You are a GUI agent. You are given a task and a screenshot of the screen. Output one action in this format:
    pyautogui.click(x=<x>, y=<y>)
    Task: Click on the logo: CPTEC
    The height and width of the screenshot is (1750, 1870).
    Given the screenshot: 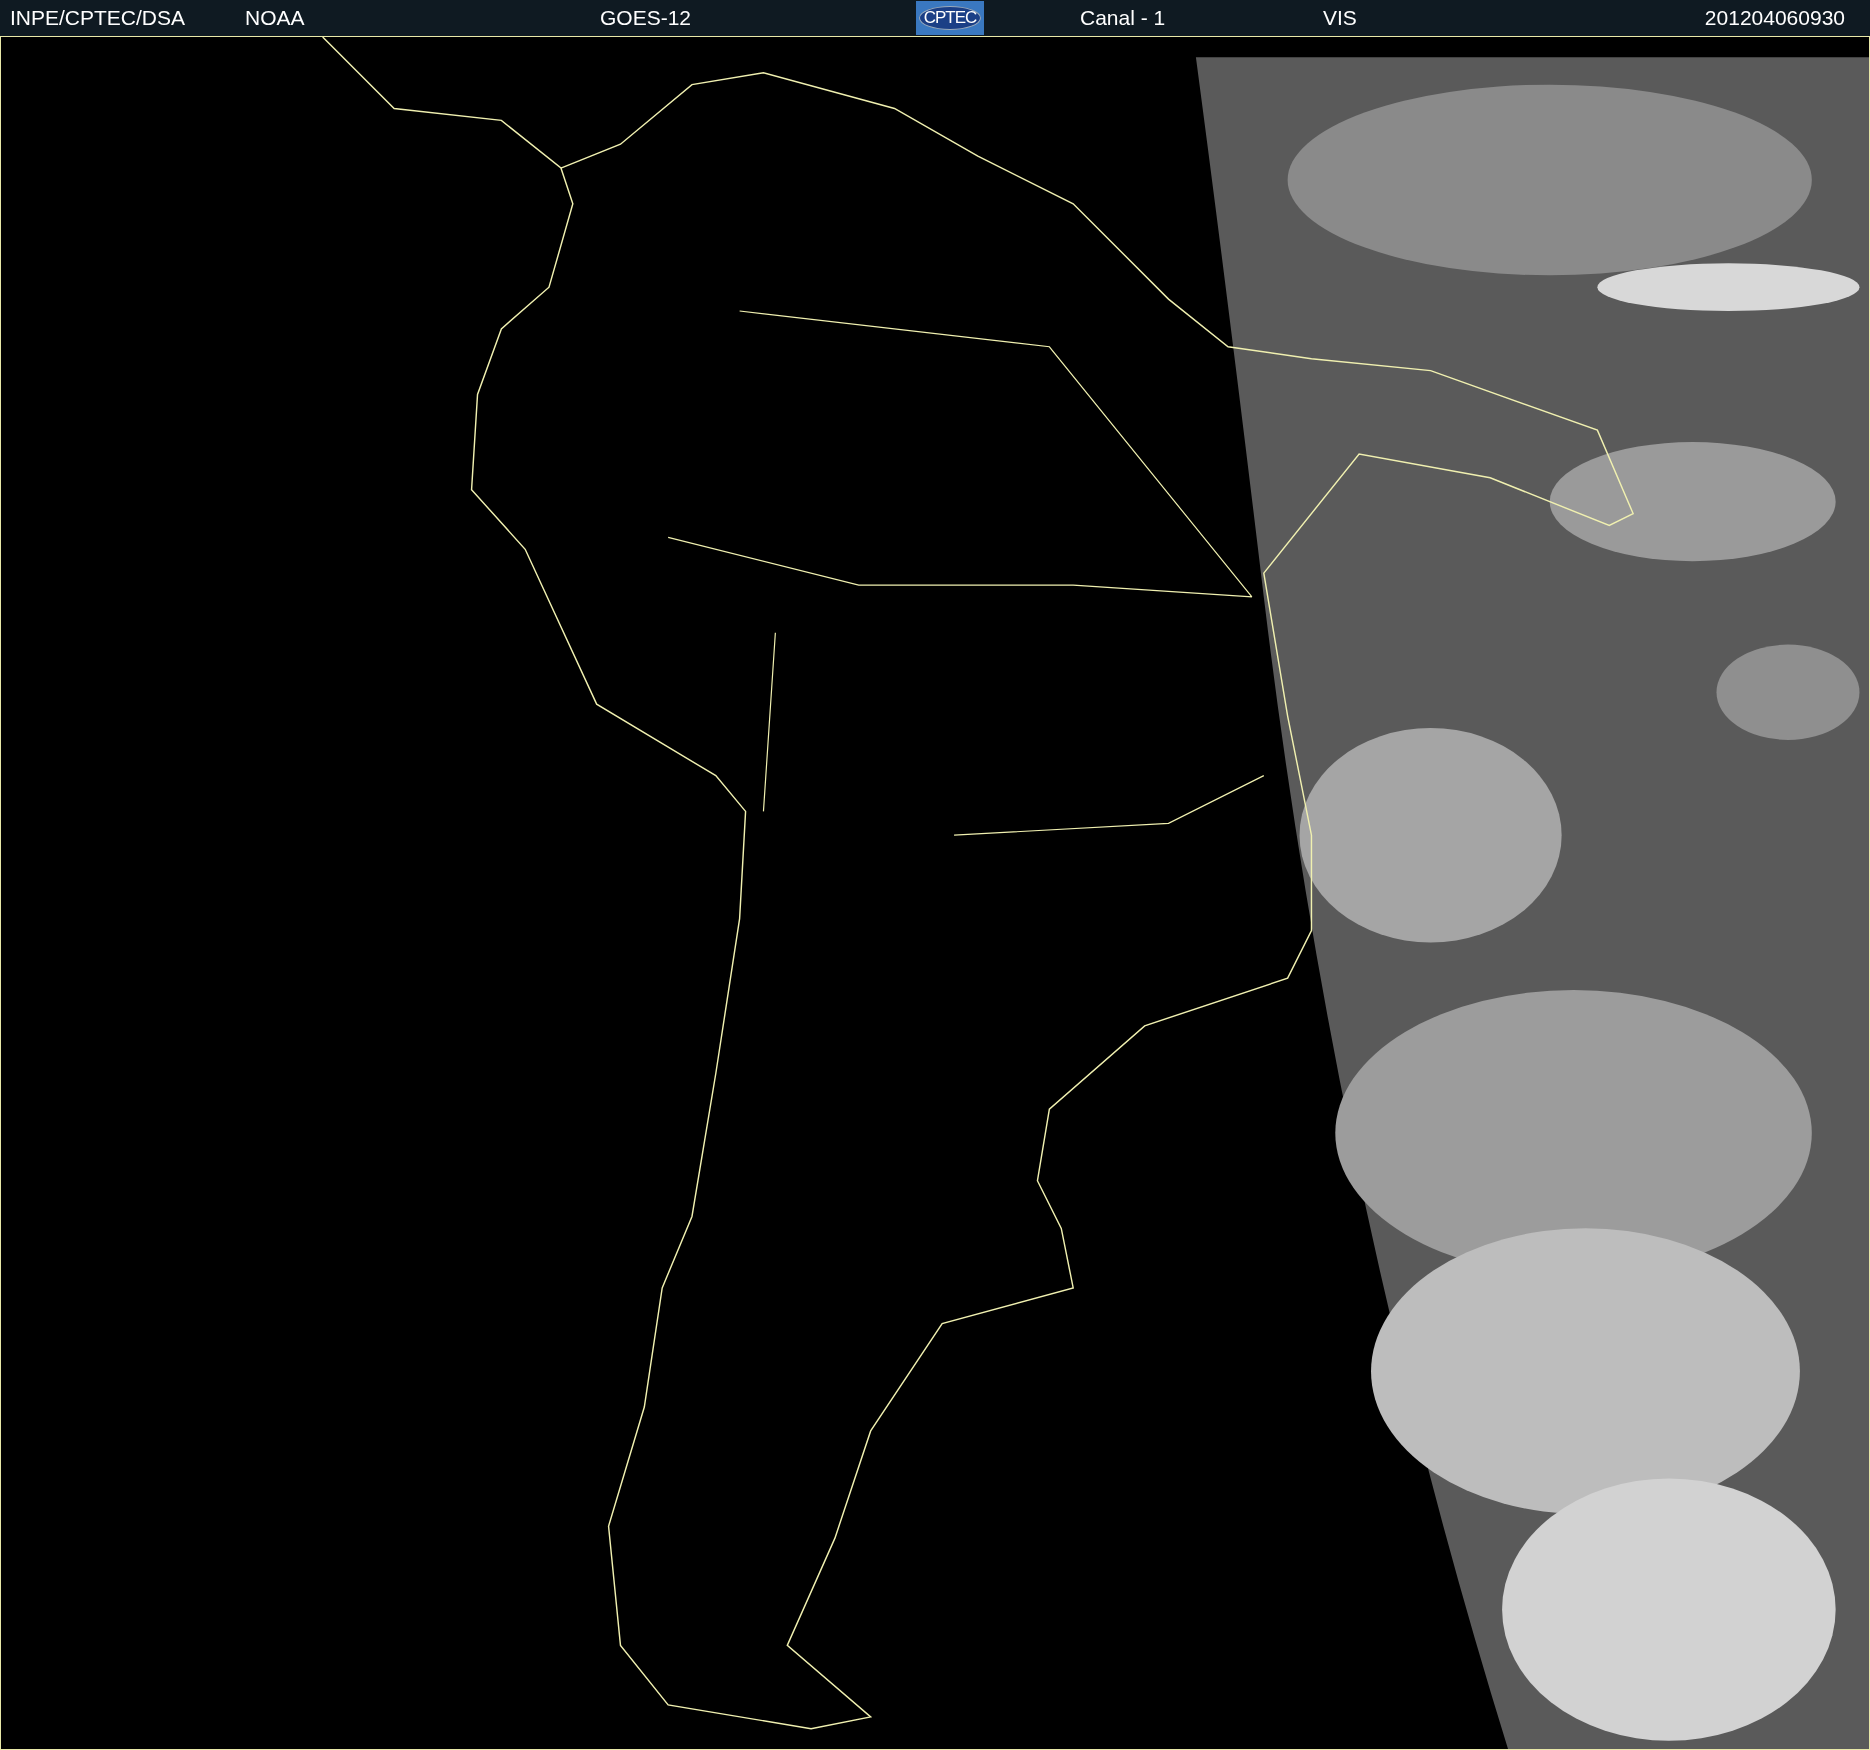 What is the action you would take?
    pyautogui.click(x=950, y=18)
    